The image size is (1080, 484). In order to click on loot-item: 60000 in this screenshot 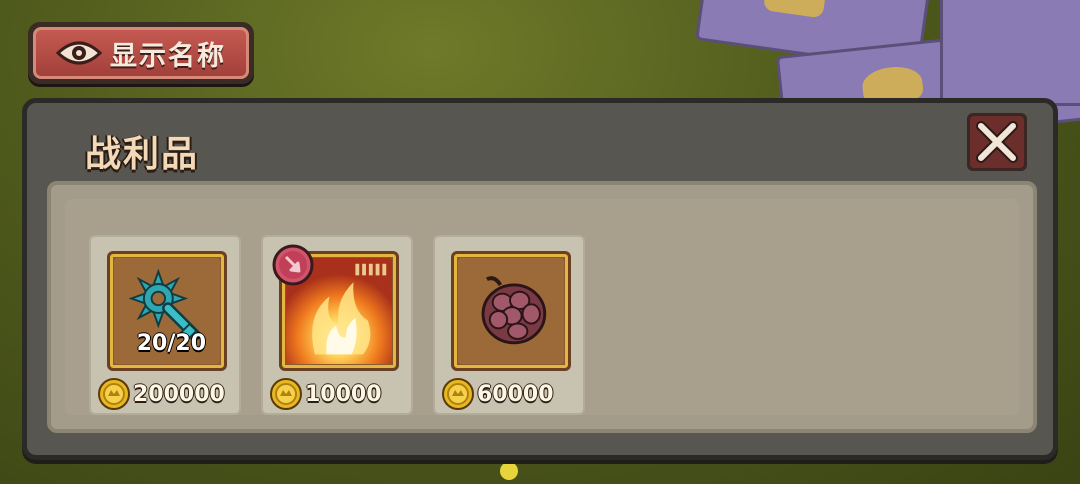, I will do `click(509, 325)`.